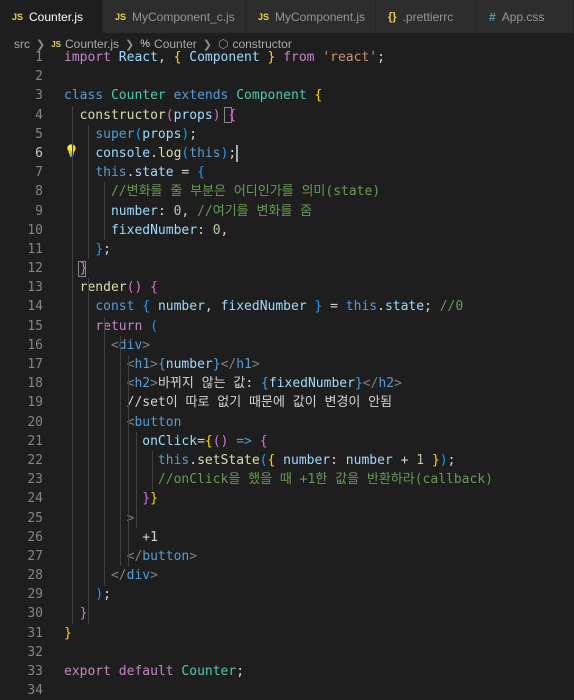 The image size is (574, 700). What do you see at coordinates (287, 249) in the screenshot?
I see `code-line: 11 };` at bounding box center [287, 249].